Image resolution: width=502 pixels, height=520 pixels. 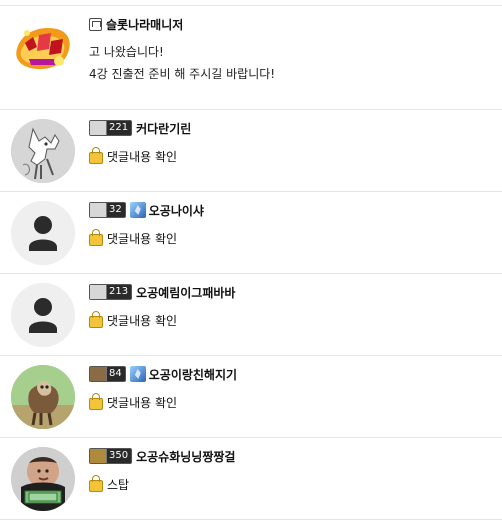 What do you see at coordinates (295, 128) in the screenshot?
I see `comment-header: 221 커다란기린` at bounding box center [295, 128].